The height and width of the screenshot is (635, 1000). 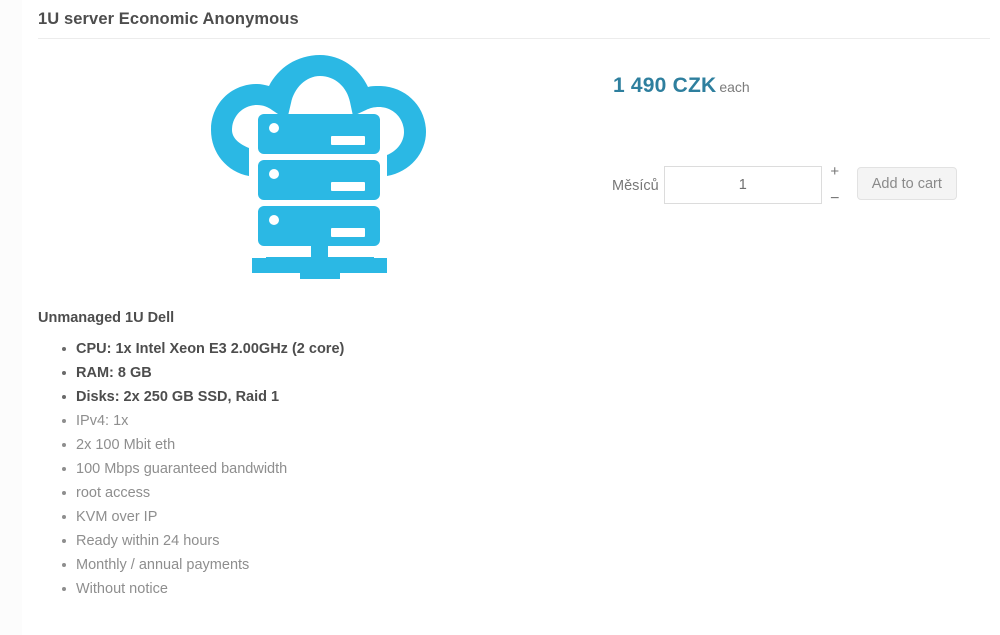 What do you see at coordinates (835, 185) in the screenshot?
I see `quantity-stepper: + −` at bounding box center [835, 185].